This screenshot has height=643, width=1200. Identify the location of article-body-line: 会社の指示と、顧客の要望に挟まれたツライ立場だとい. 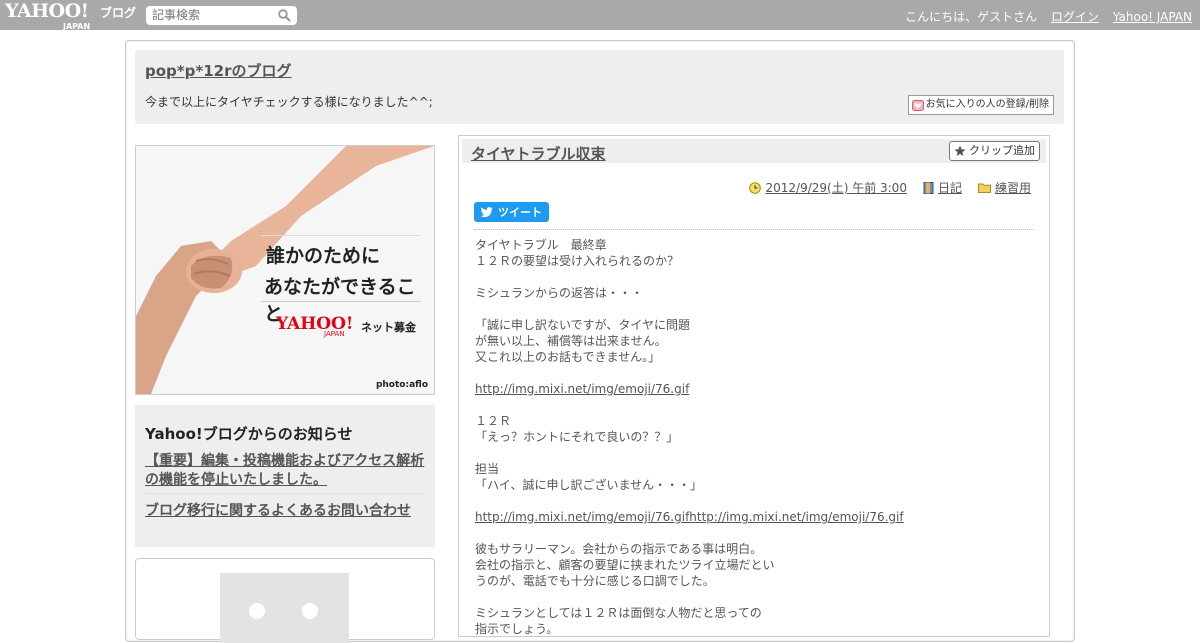
(625, 565).